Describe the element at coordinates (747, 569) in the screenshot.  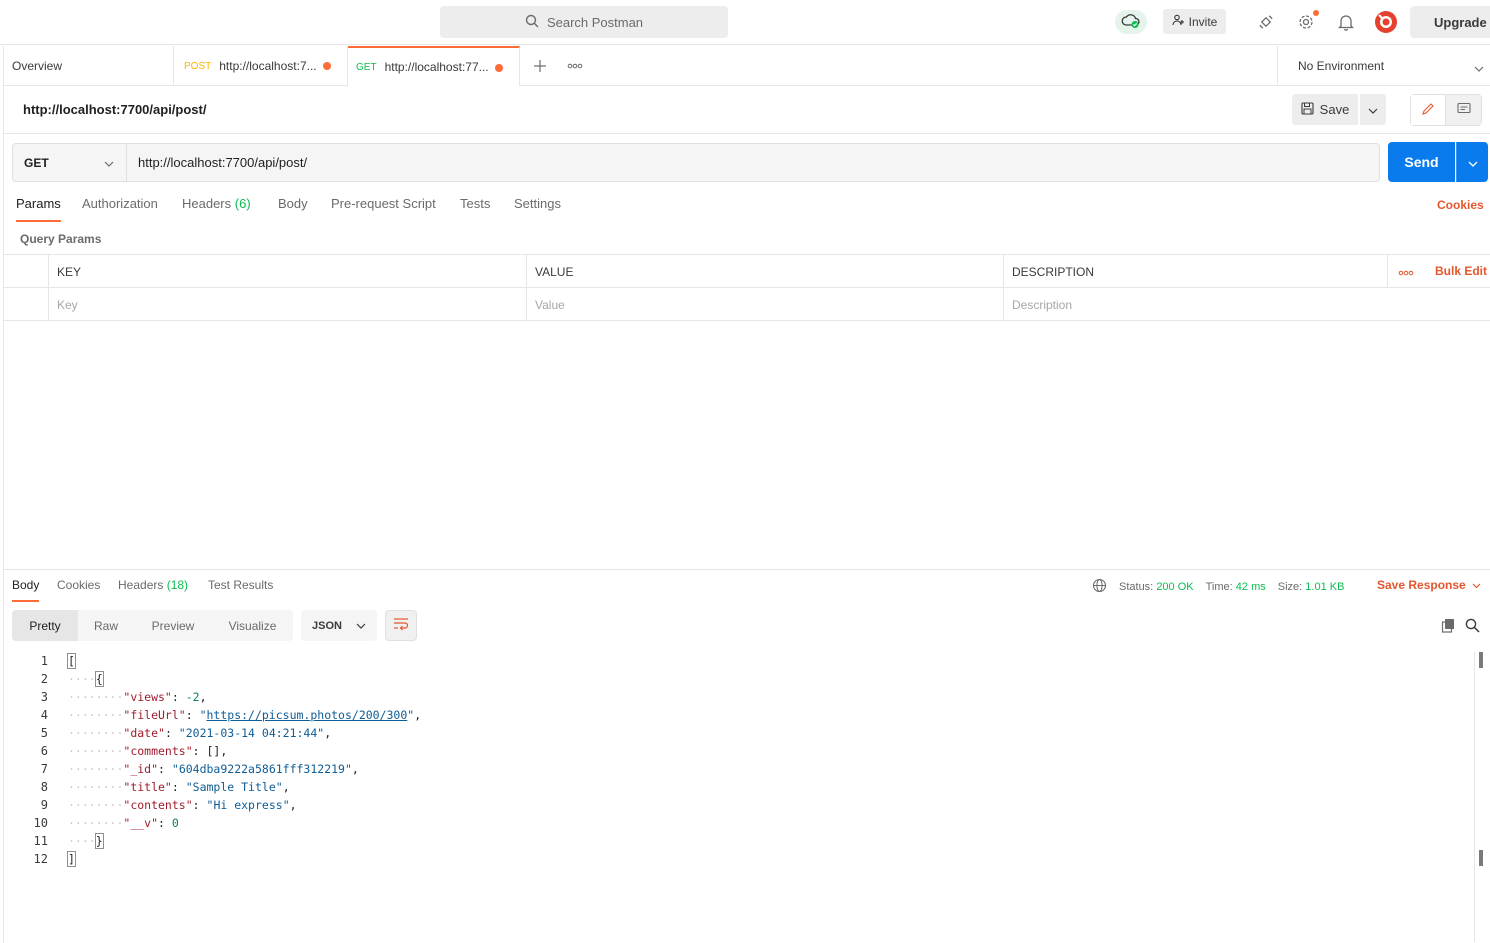
I see `response-divider` at that location.